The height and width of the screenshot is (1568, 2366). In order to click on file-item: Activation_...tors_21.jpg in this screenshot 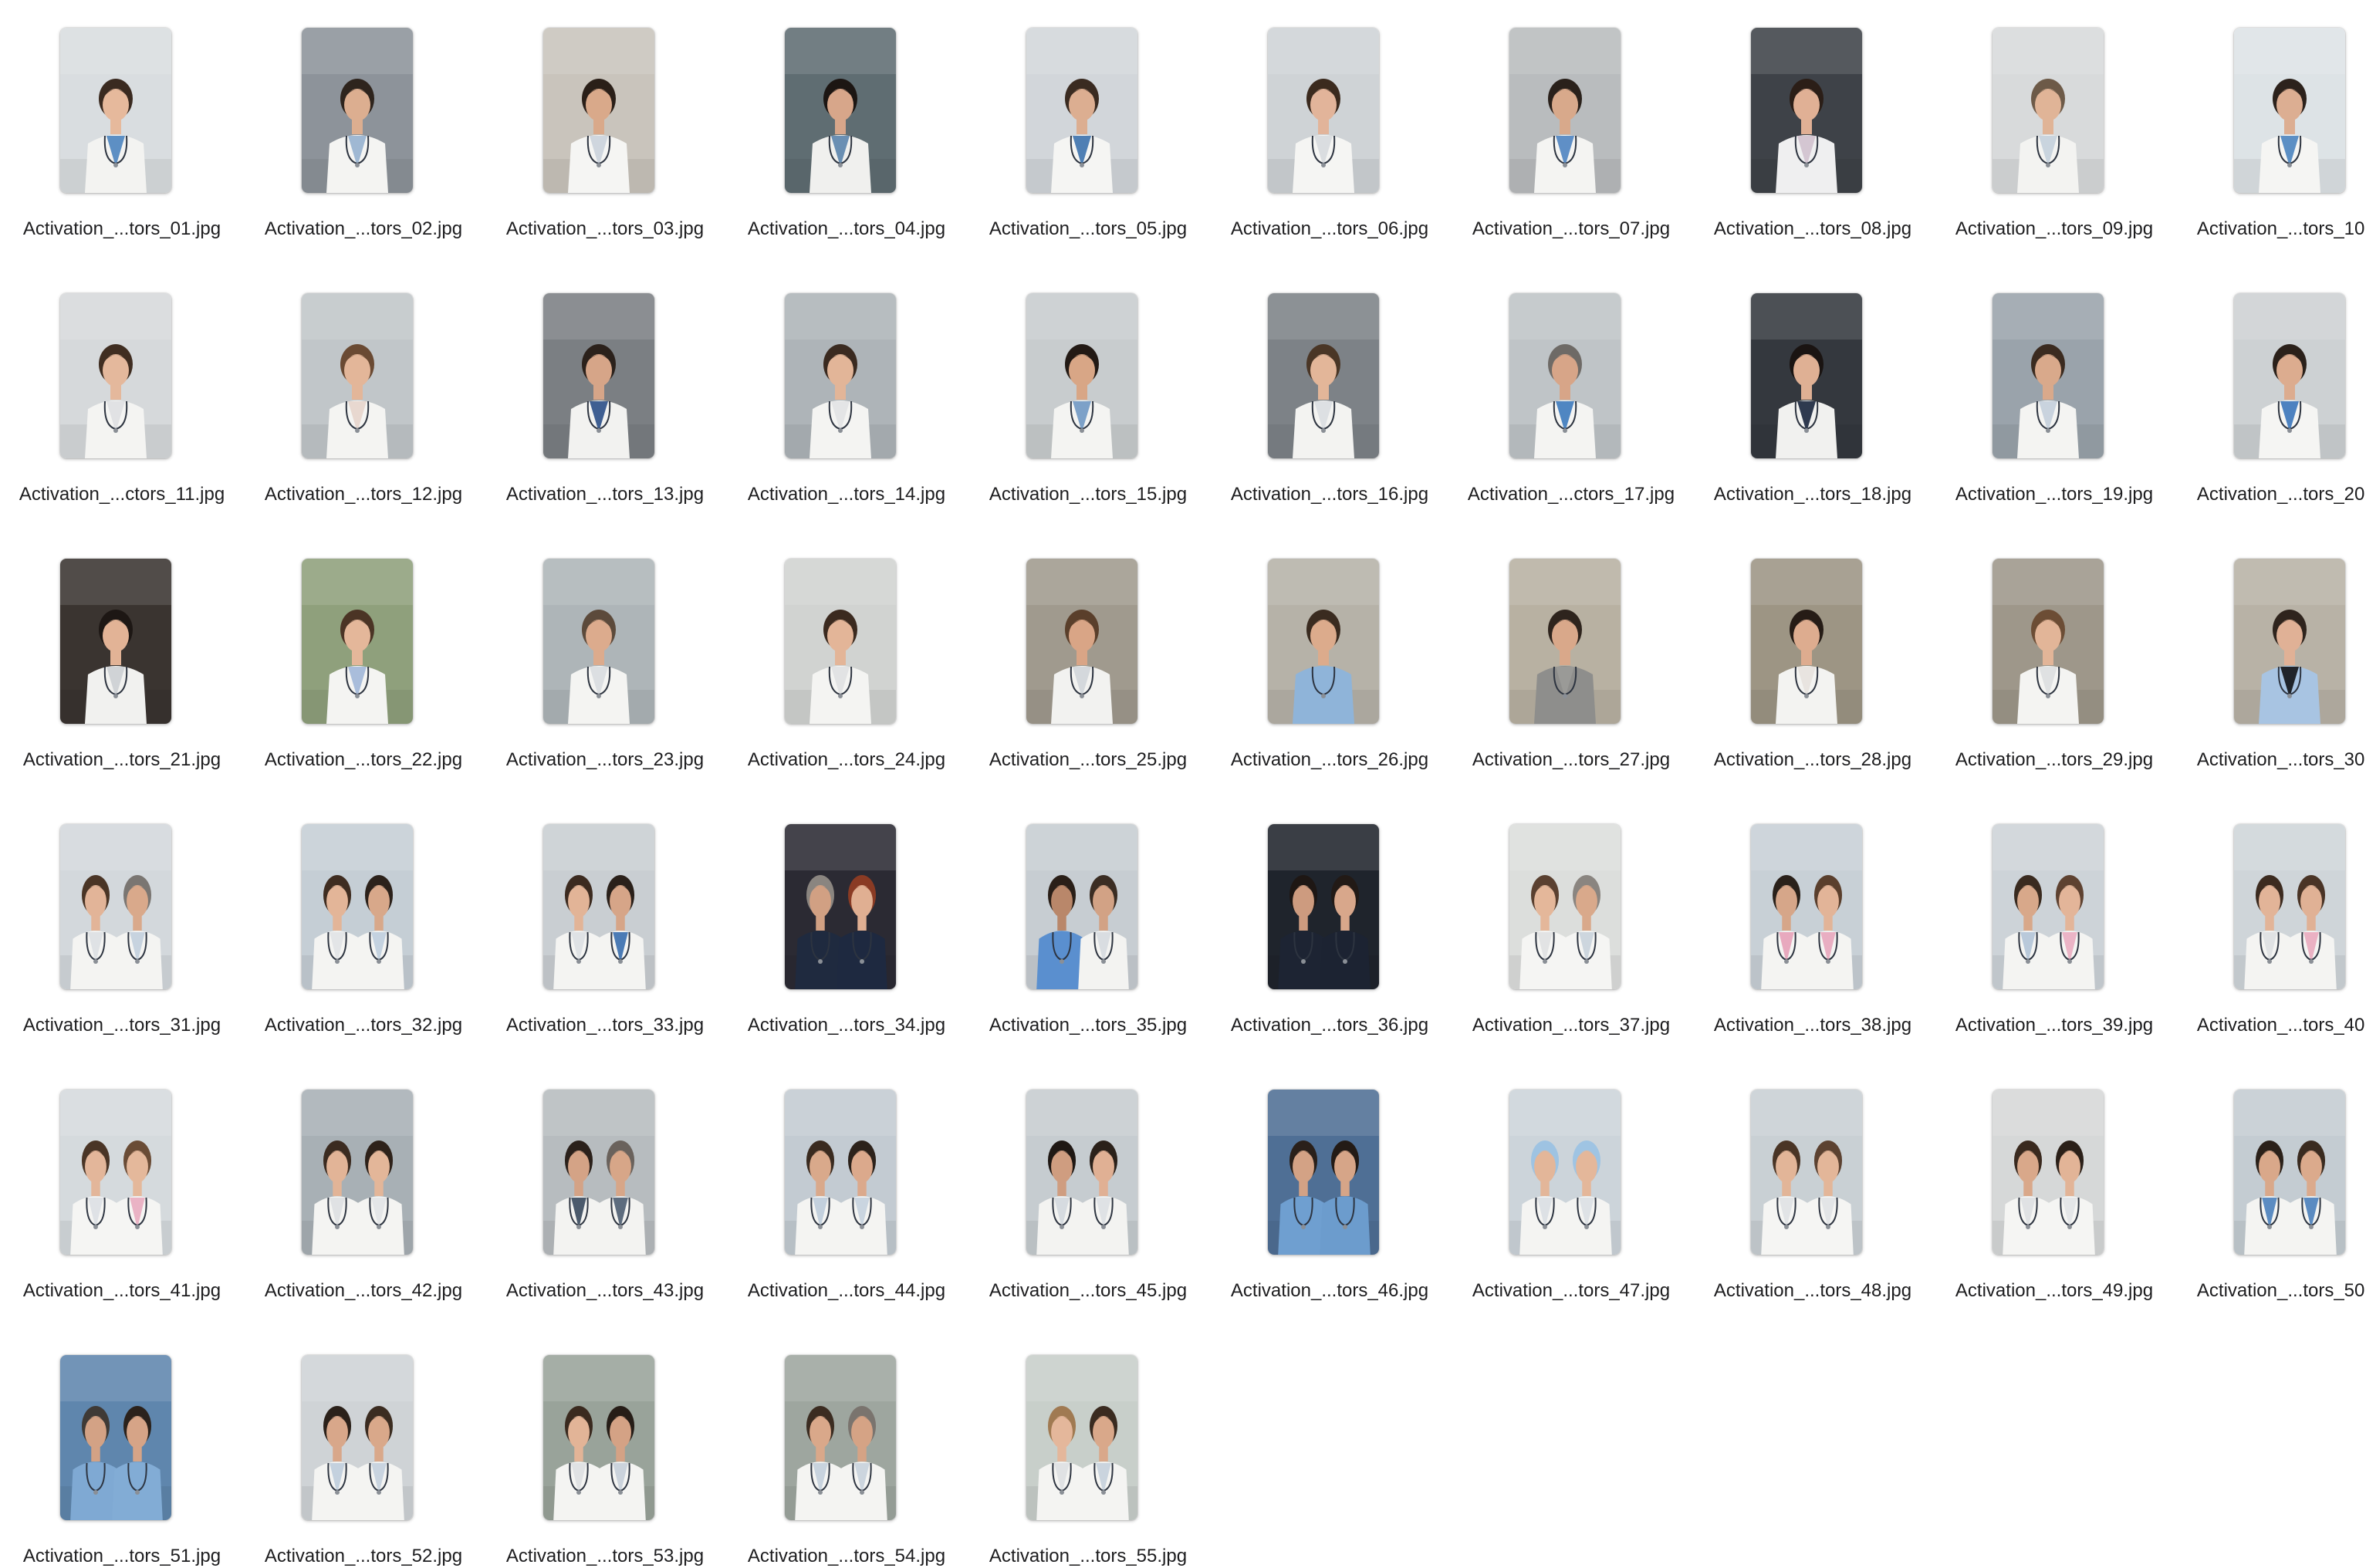, I will do `click(122, 650)`.